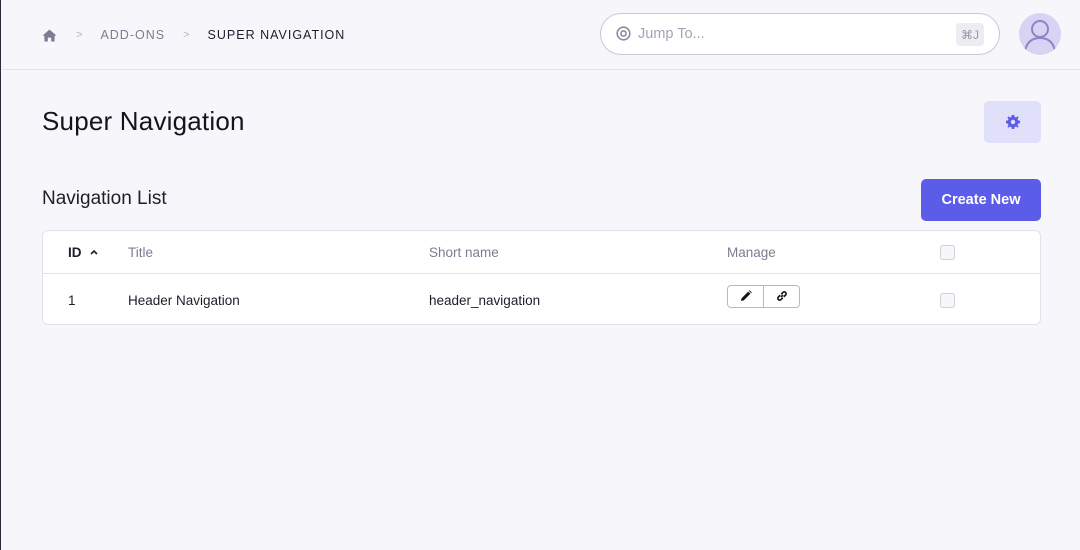 The image size is (1080, 550). I want to click on breadcrumb-current: Super Navigation, so click(276, 35).